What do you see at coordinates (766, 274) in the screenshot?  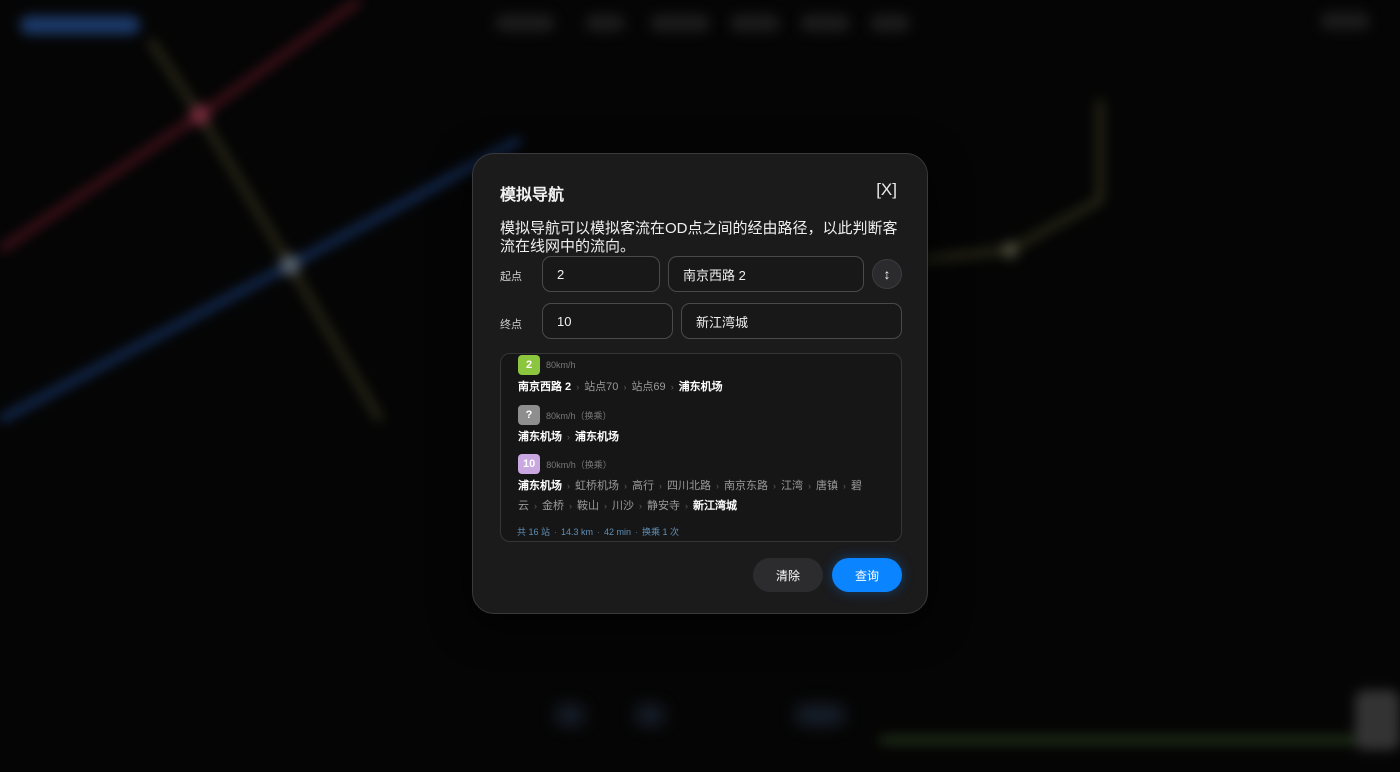 I see `origin-station-input` at bounding box center [766, 274].